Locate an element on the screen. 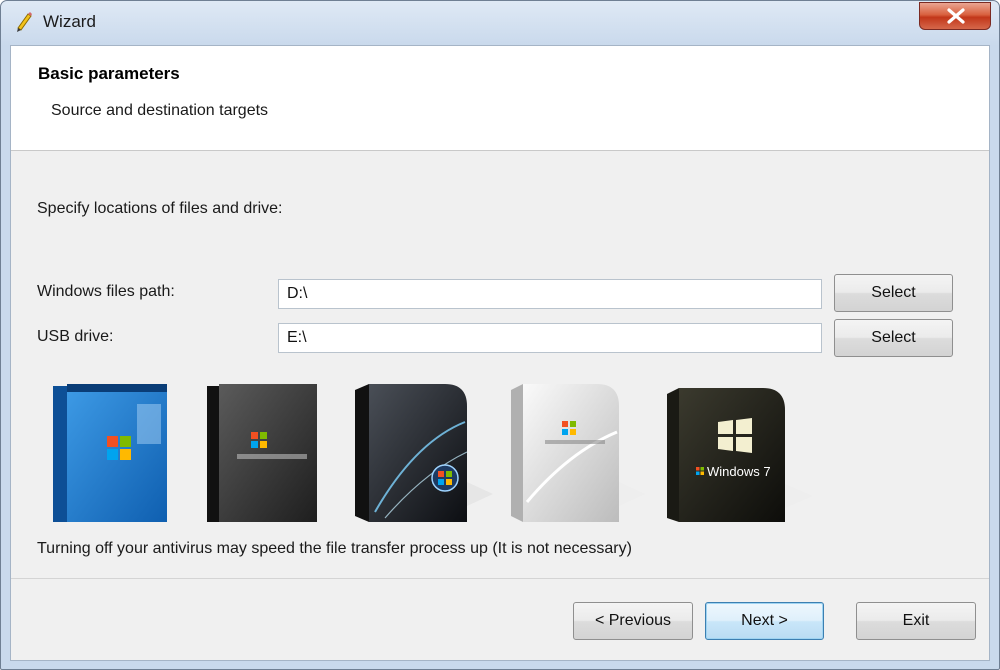 This screenshot has height=670, width=1000. select-windows-path-button: Select is located at coordinates (893, 293).